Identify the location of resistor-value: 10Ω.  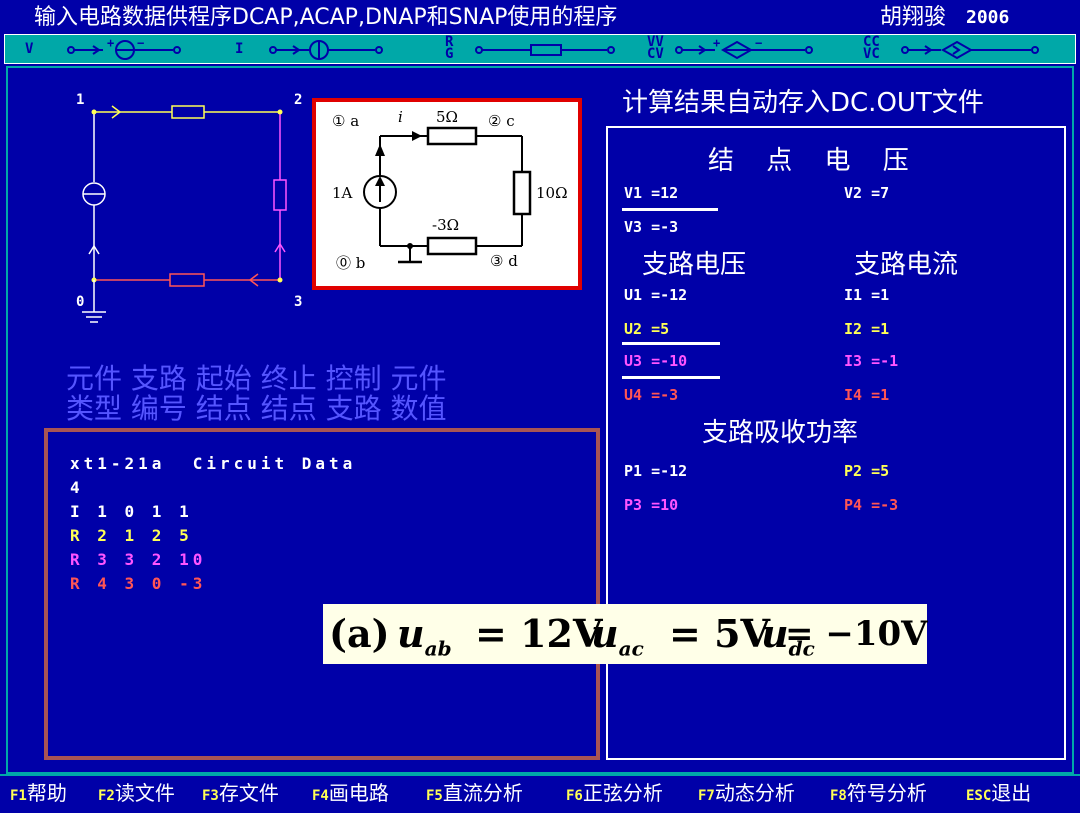
(552, 193).